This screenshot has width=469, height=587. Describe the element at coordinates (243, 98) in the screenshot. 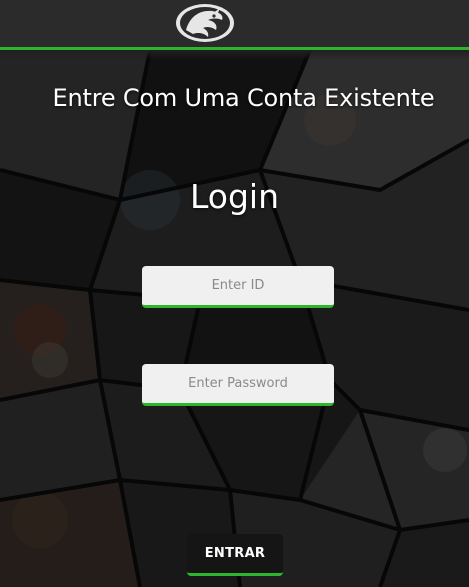

I see `page-headline: Entre Com Uma Conta Existente` at that location.